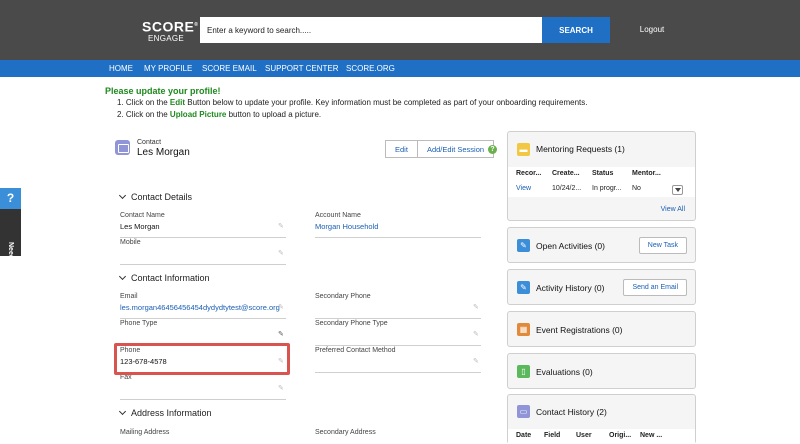  I want to click on card-title: Contact History (2), so click(571, 412).